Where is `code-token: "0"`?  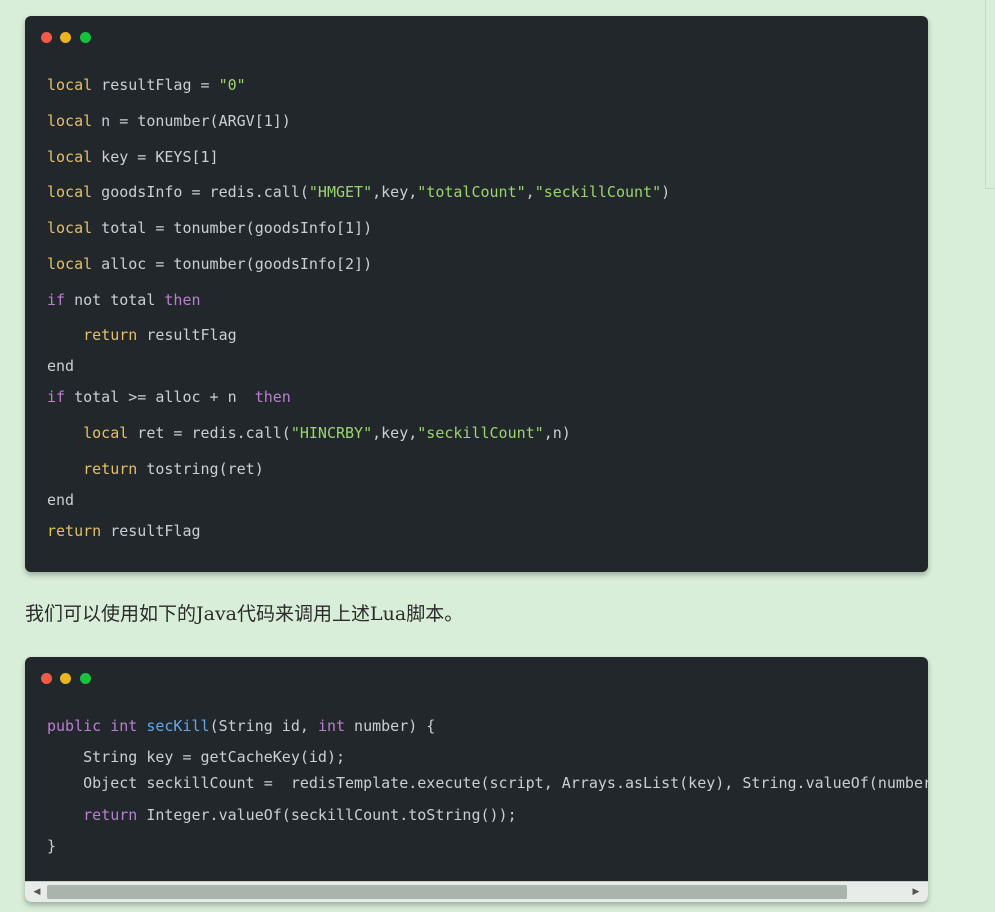 code-token: "0" is located at coordinates (232, 85).